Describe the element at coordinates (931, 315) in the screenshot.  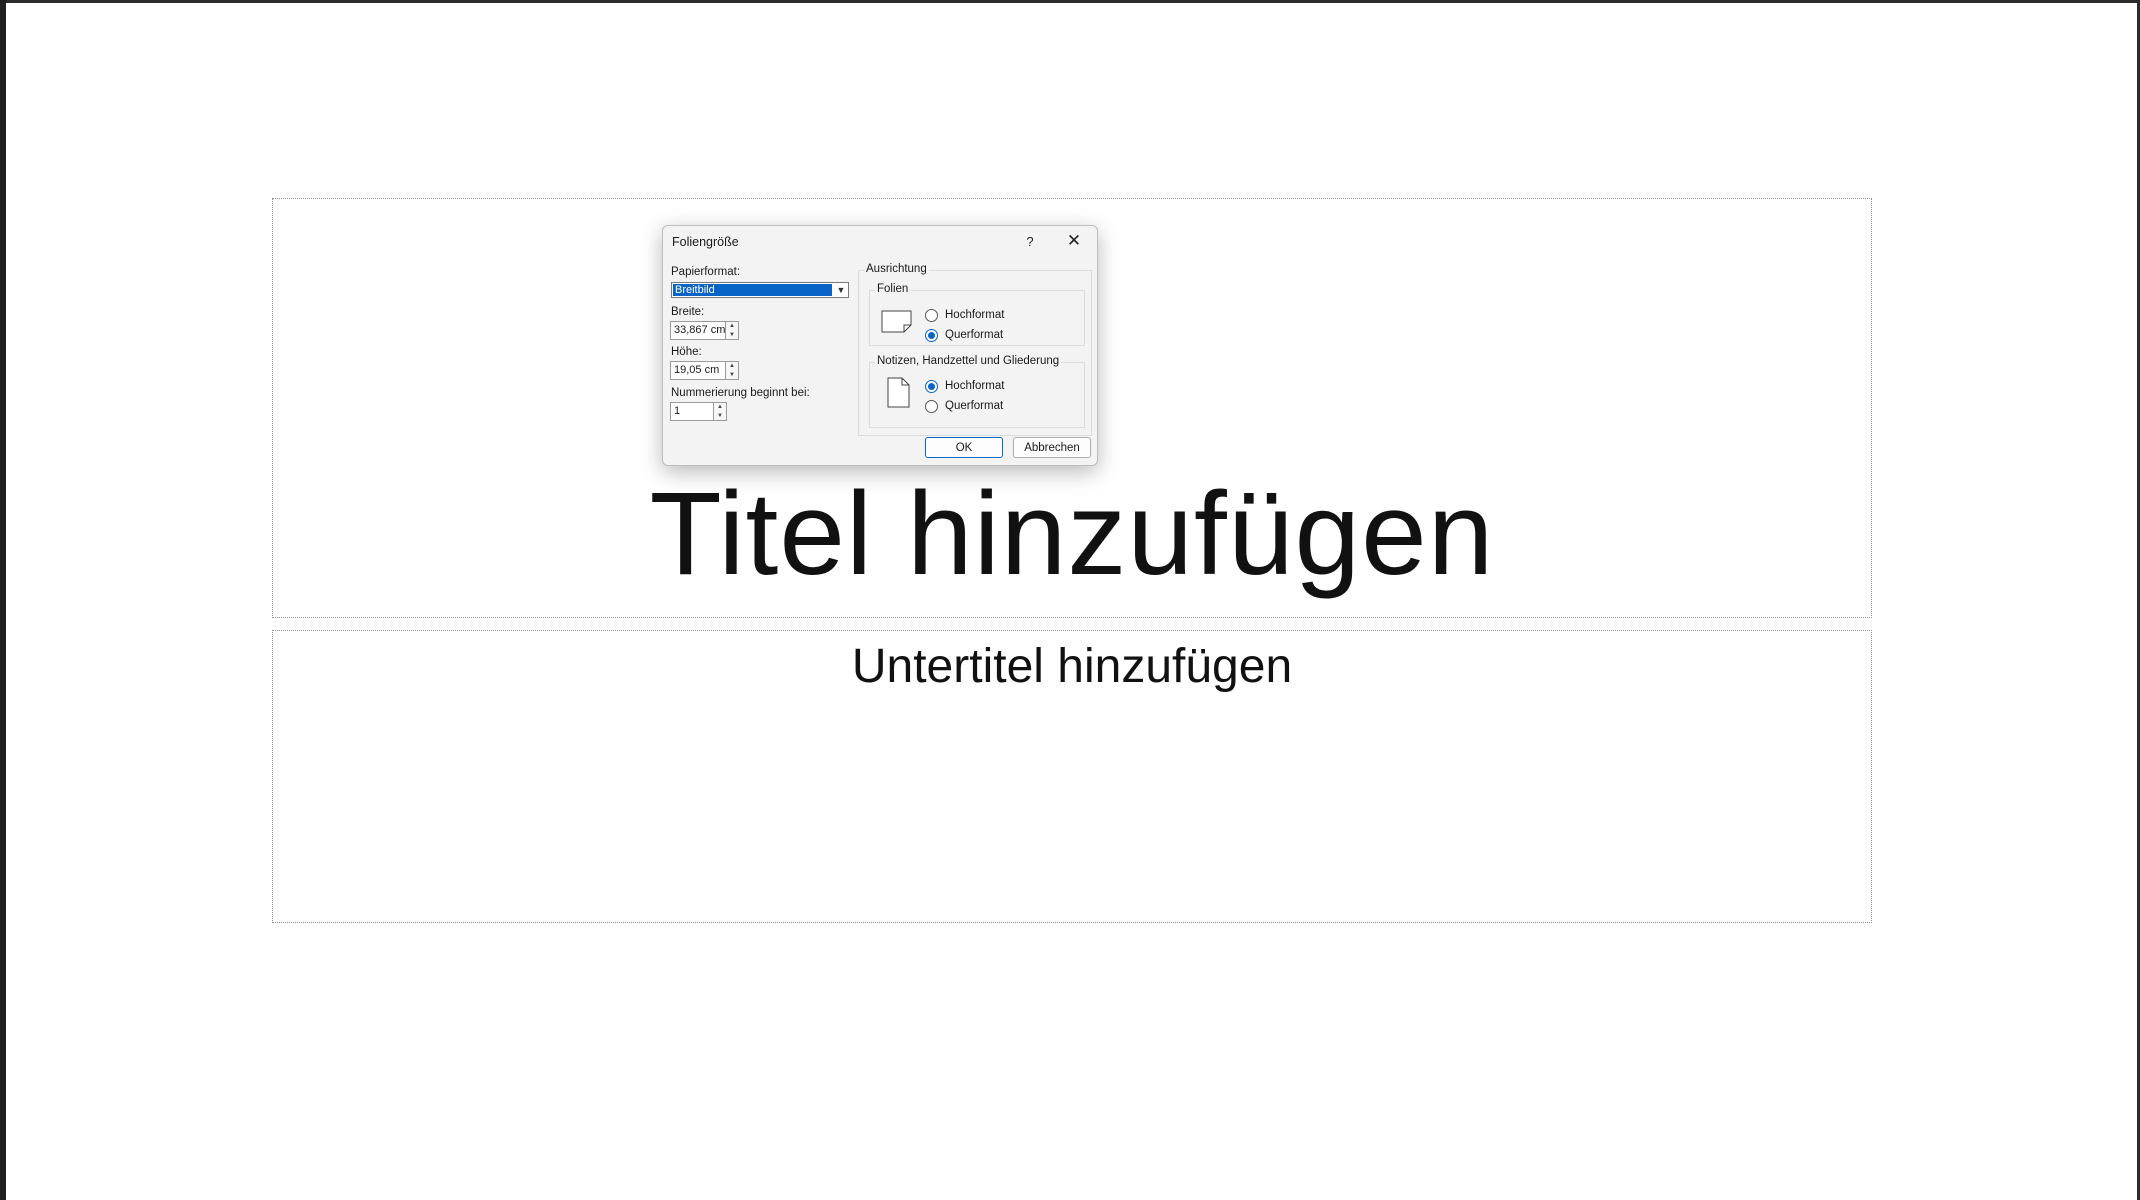
I see `slides-portrait-radio` at that location.